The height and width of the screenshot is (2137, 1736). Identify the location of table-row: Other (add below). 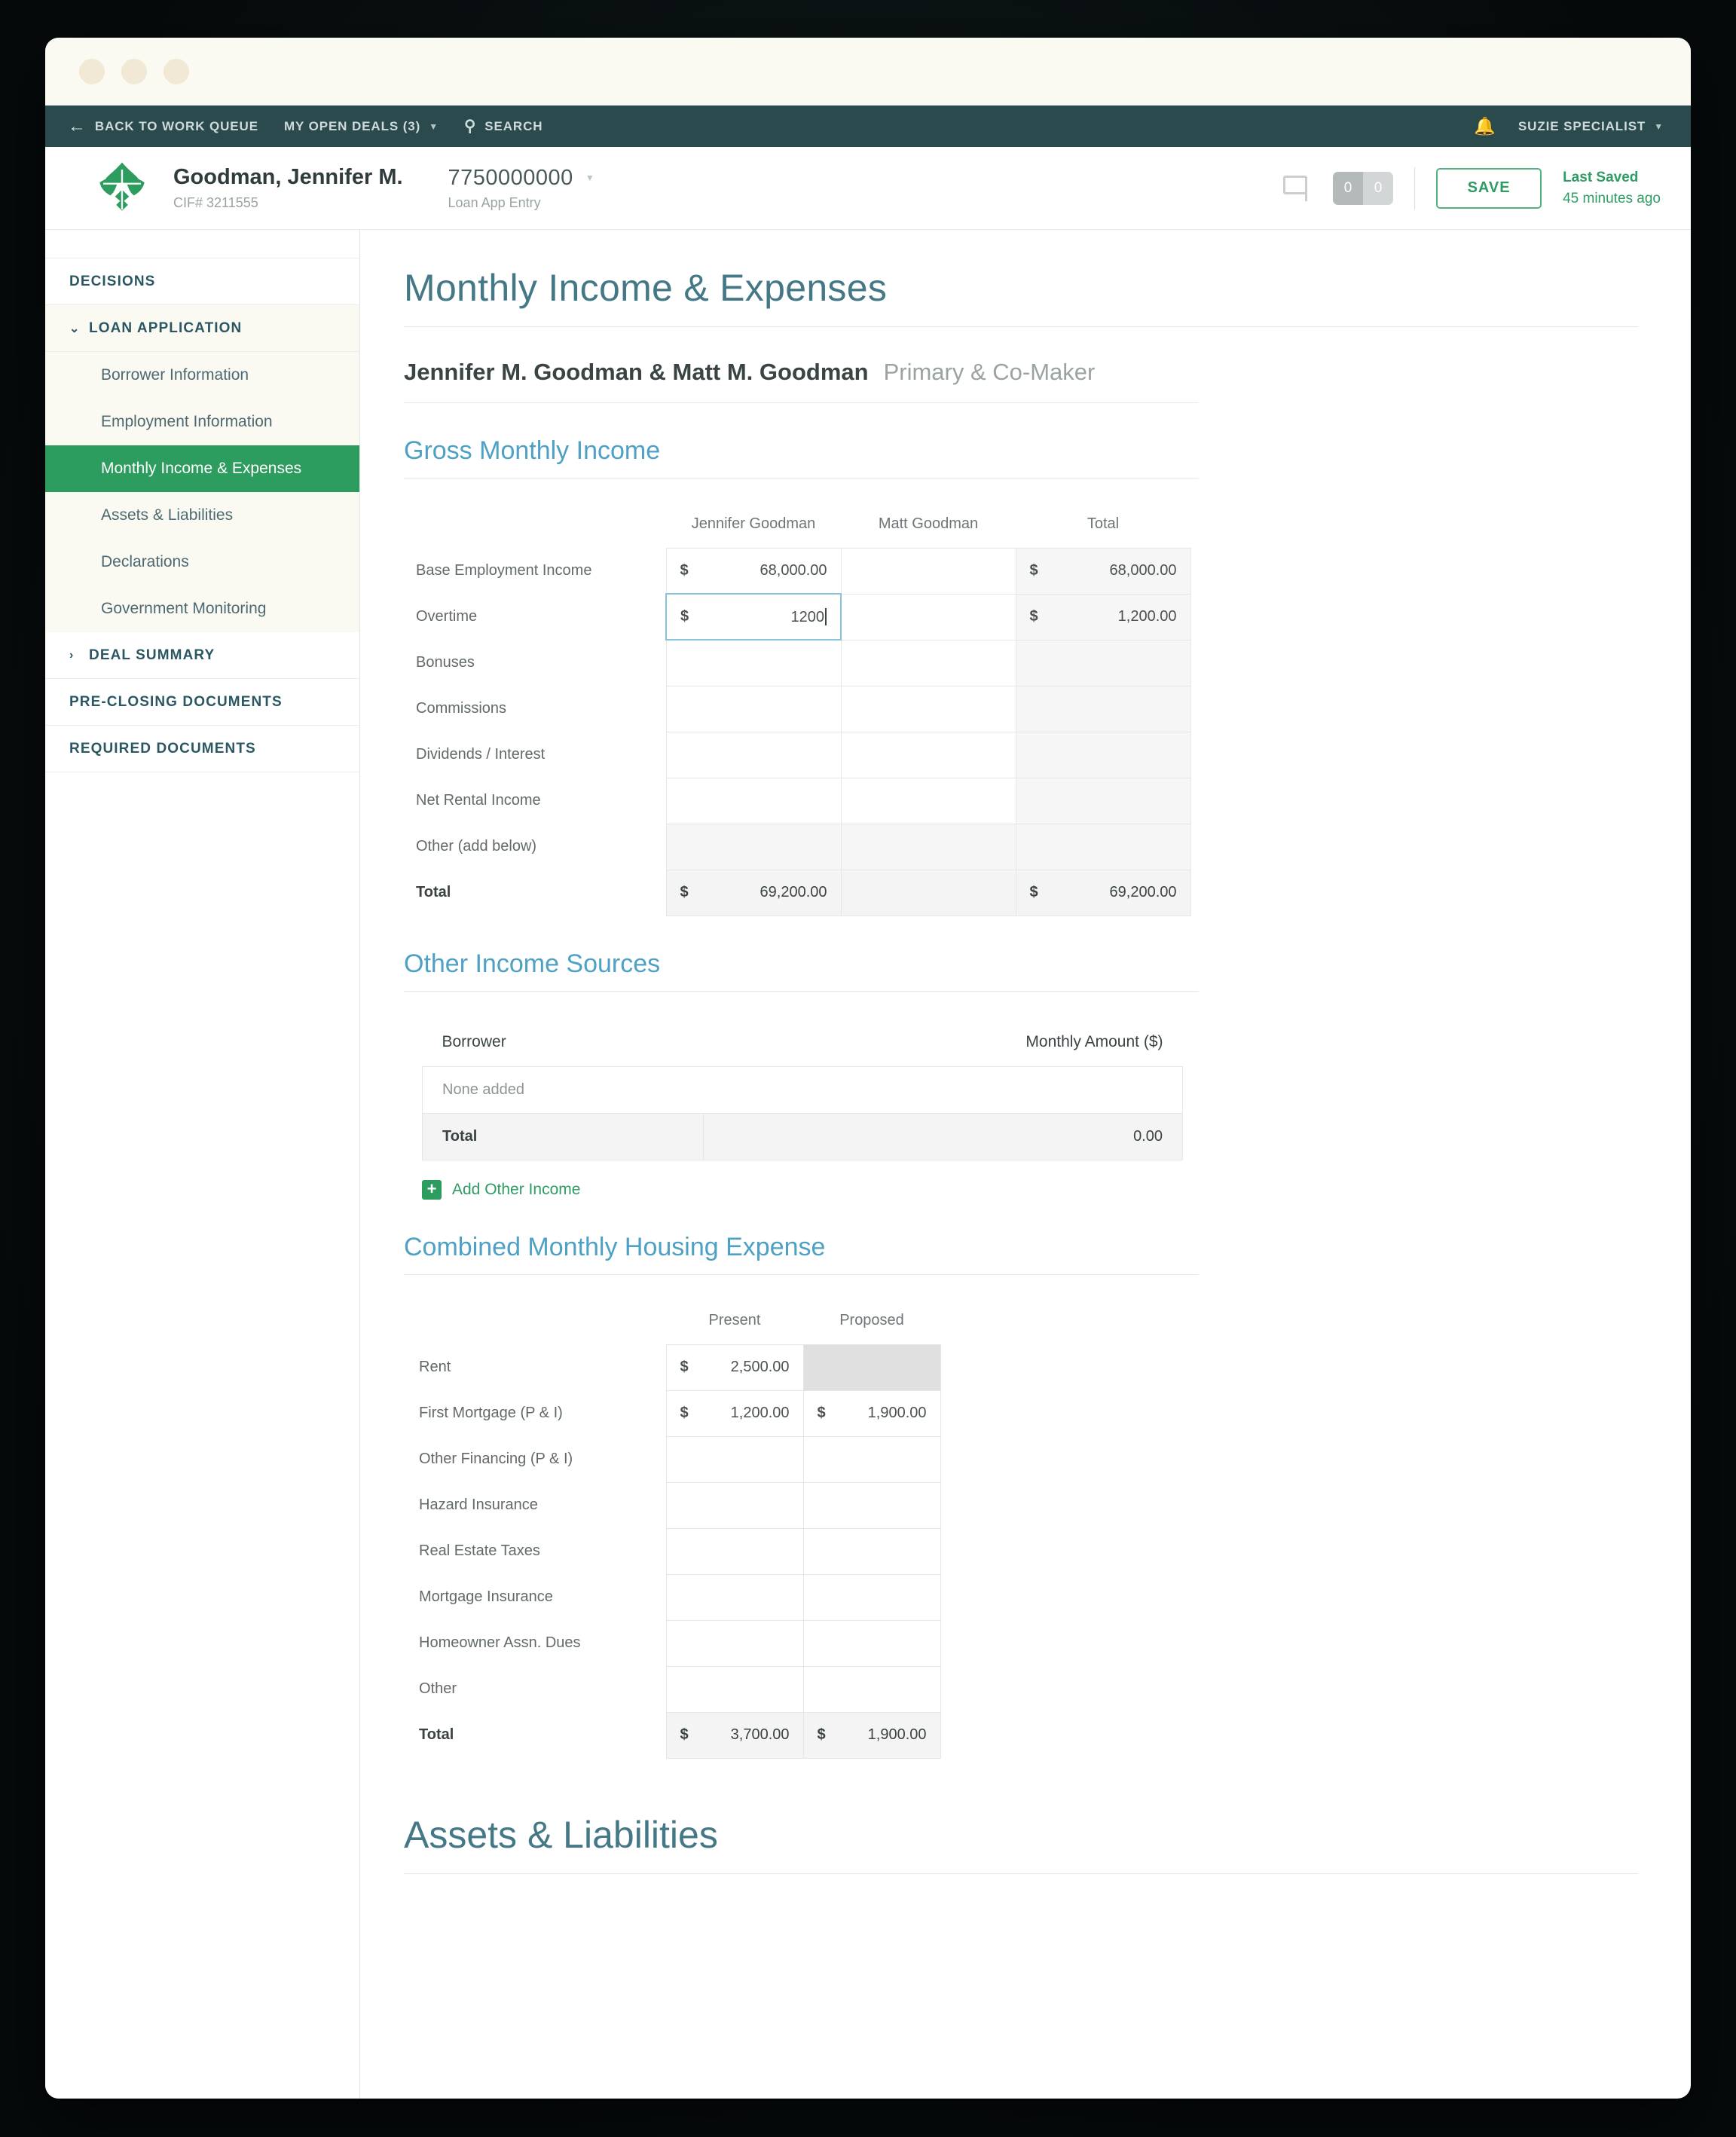
(797, 846).